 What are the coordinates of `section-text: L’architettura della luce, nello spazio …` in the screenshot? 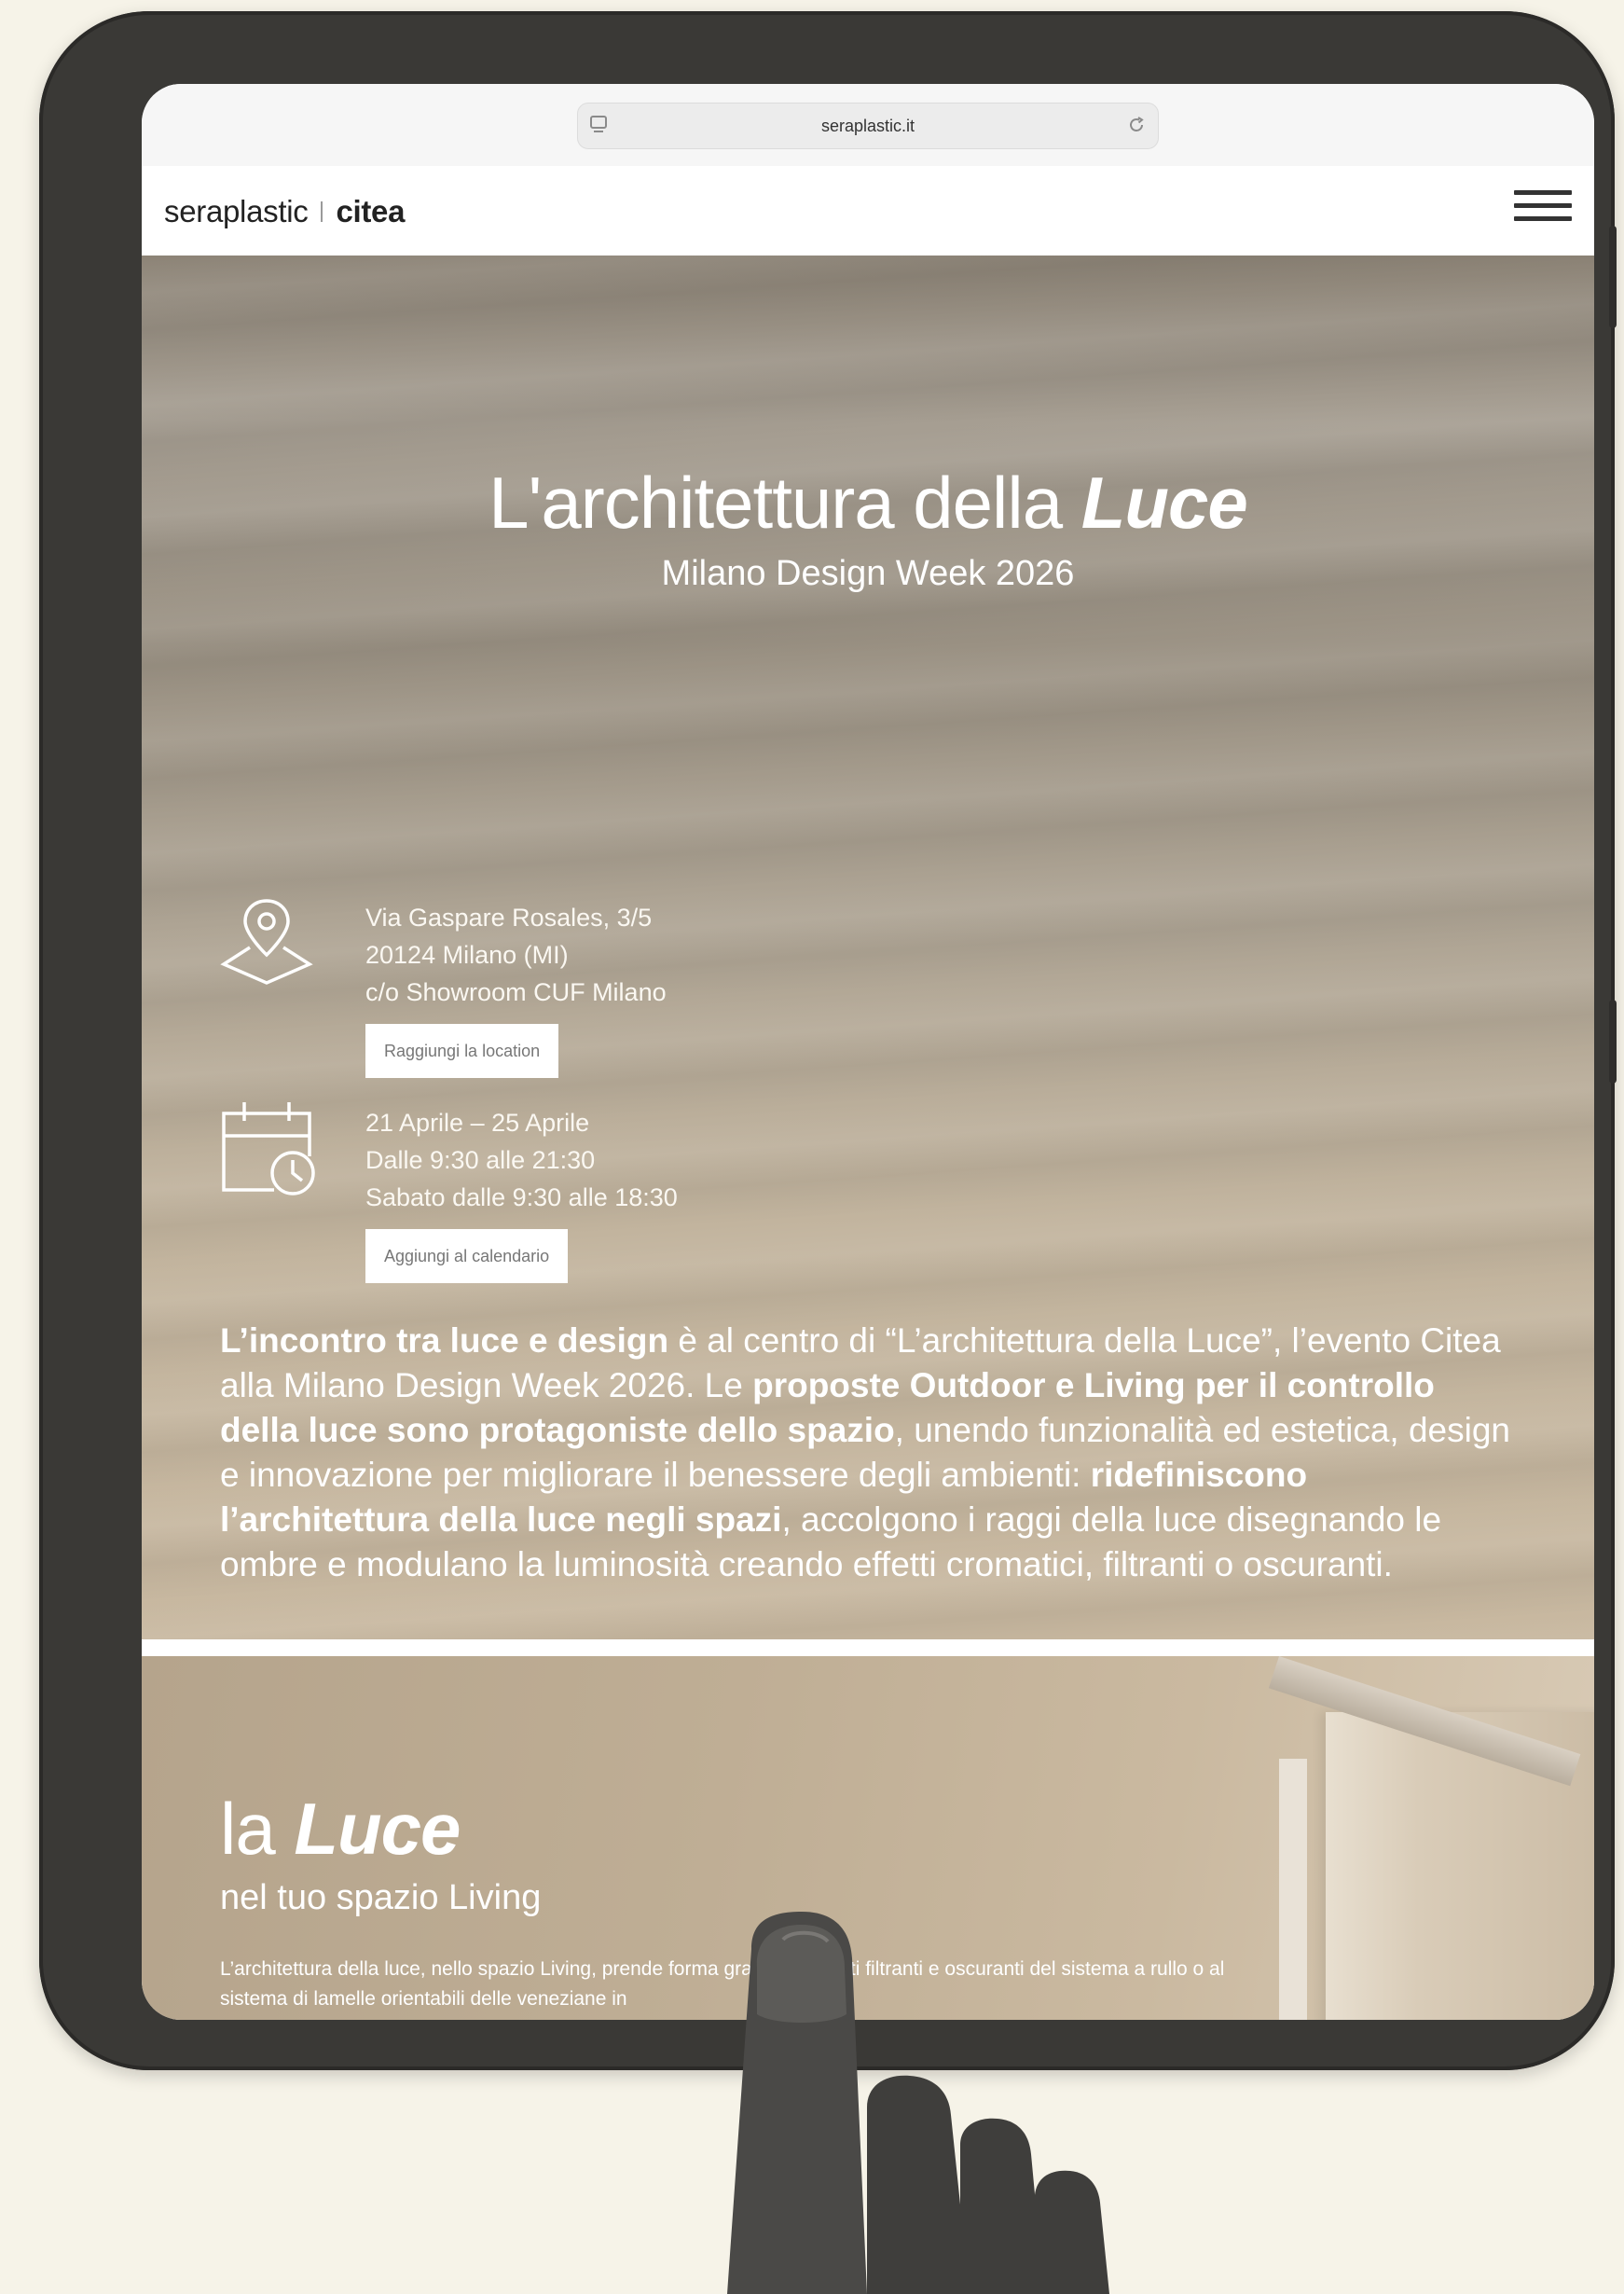 It's located at (722, 1984).